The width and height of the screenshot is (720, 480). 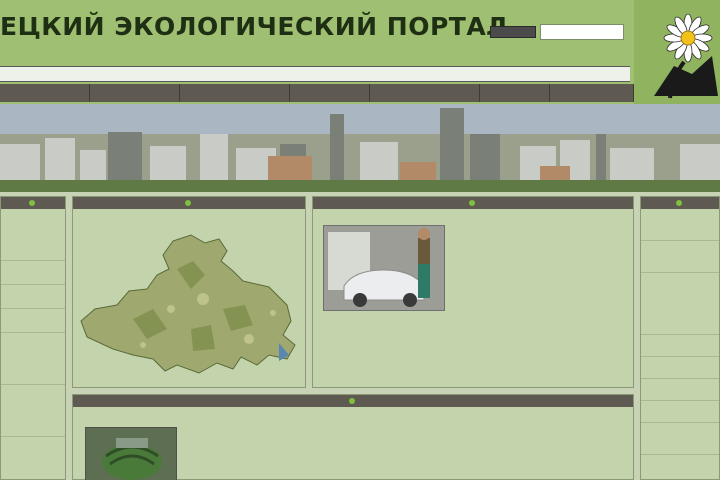 I want to click on logo, so click(x=677, y=52).